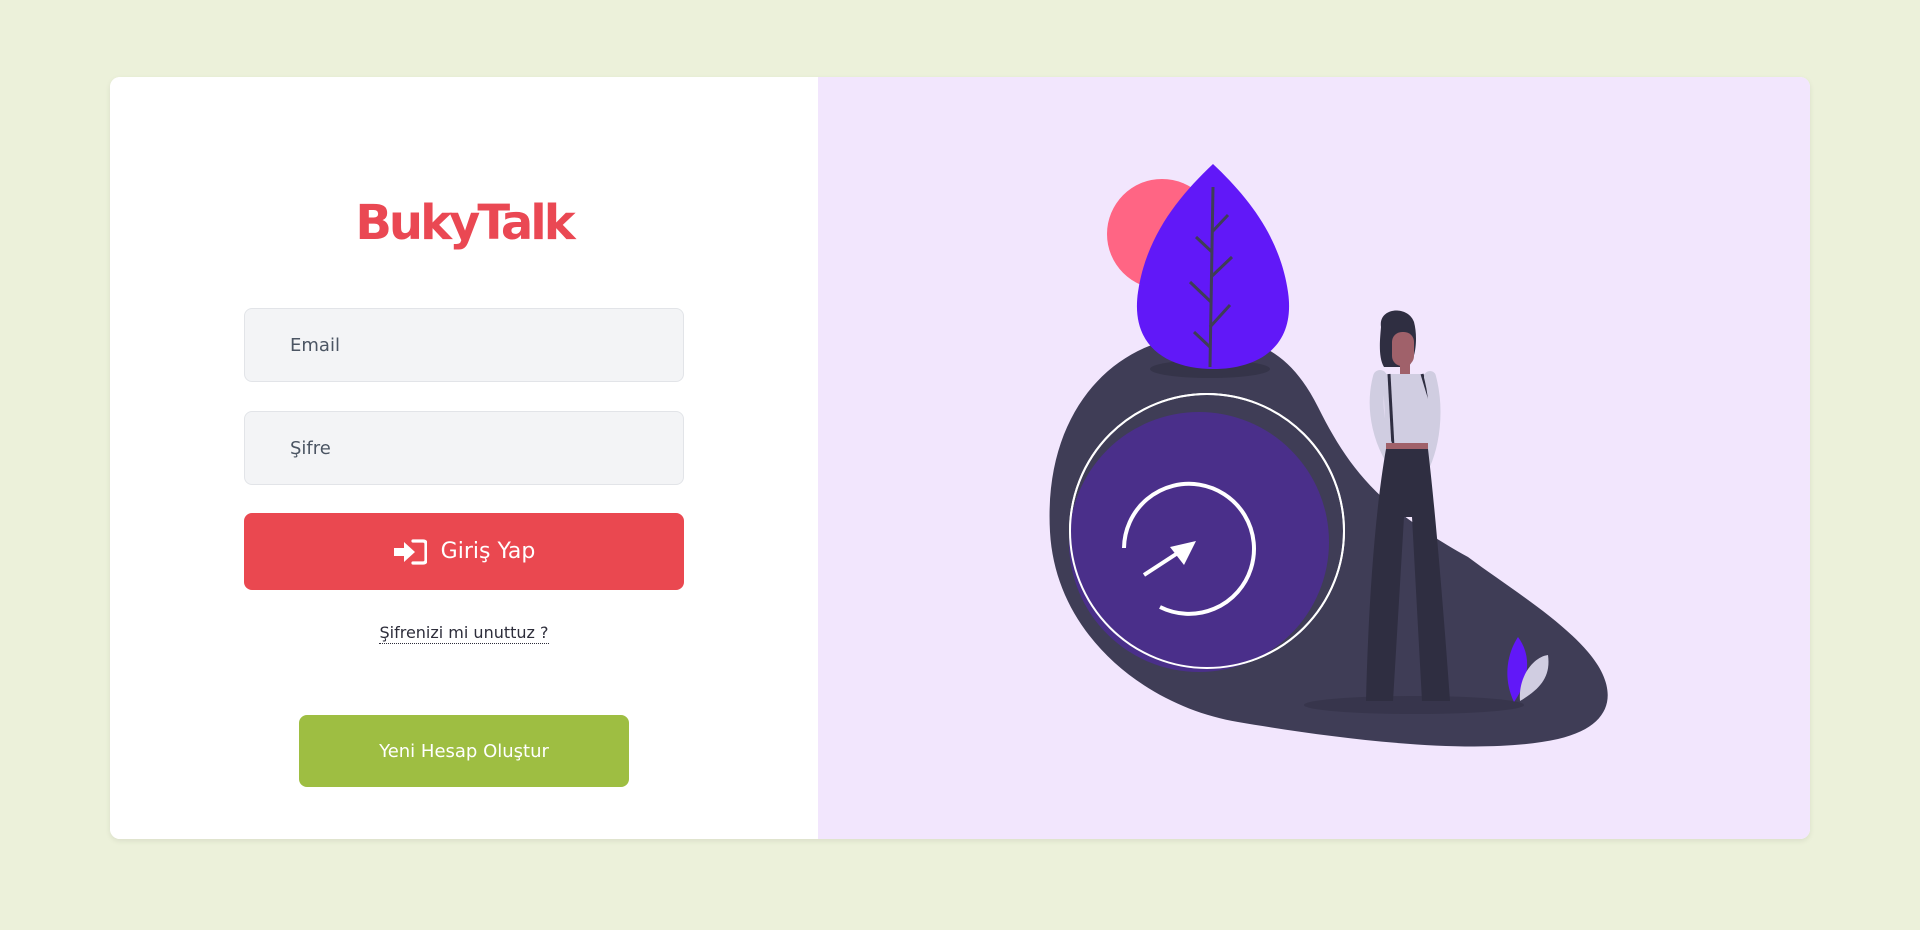 The height and width of the screenshot is (930, 1920). I want to click on password-field, so click(464, 448).